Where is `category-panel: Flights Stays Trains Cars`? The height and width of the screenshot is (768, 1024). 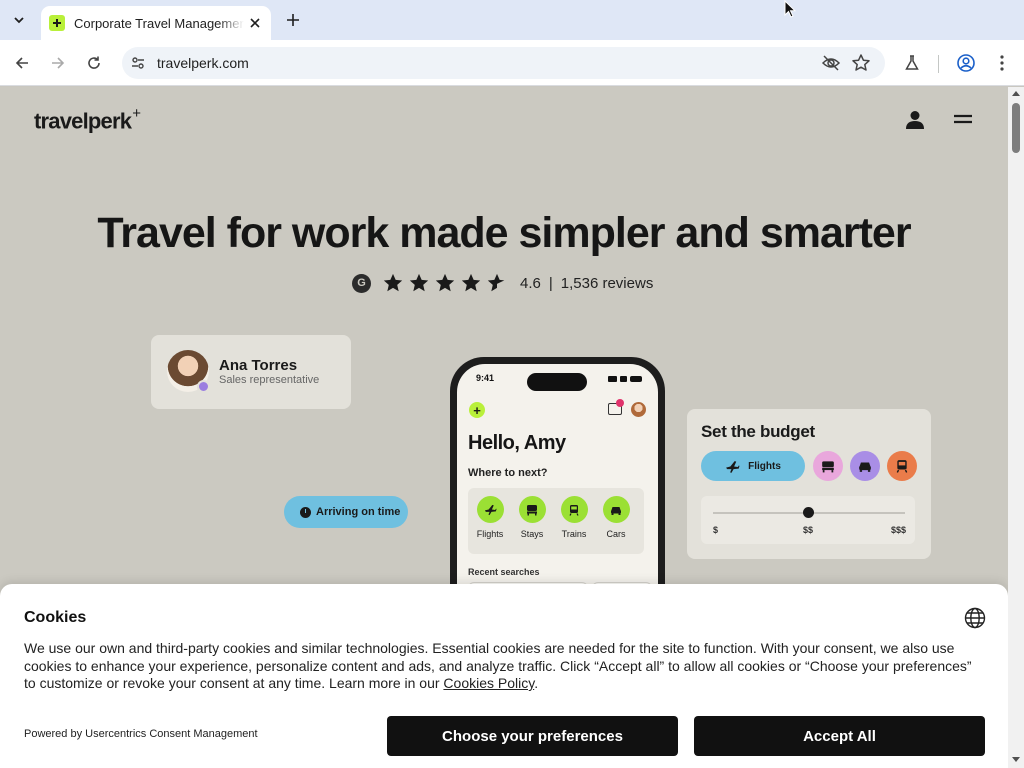 category-panel: Flights Stays Trains Cars is located at coordinates (556, 521).